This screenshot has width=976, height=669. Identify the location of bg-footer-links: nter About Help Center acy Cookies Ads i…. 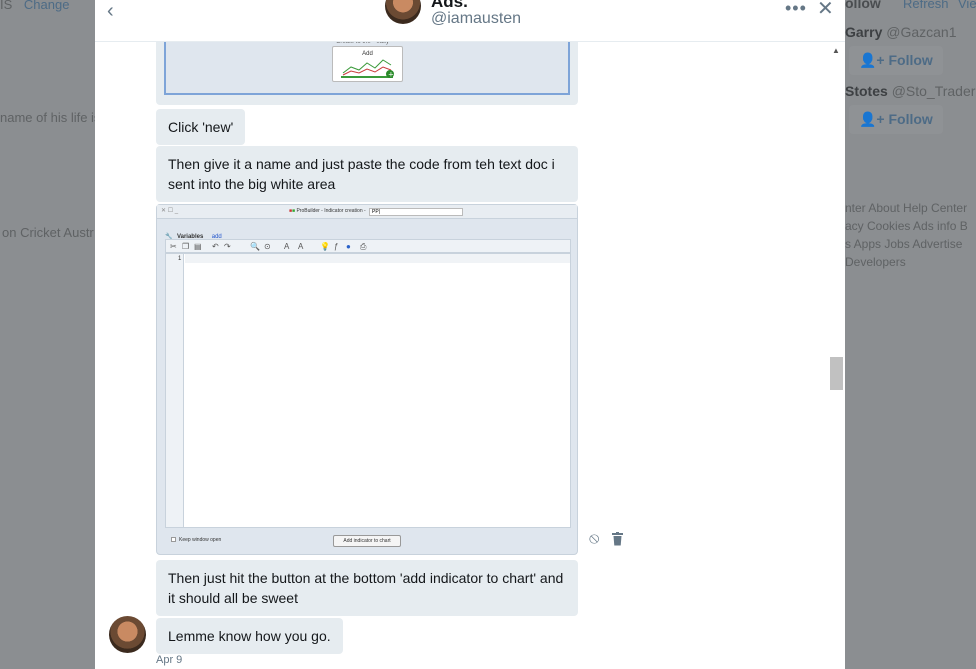
(906, 235).